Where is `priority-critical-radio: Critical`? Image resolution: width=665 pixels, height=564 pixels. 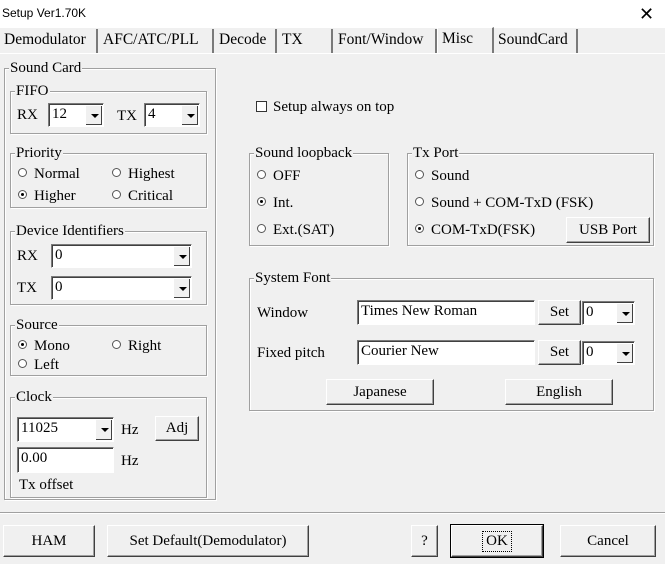 priority-critical-radio: Critical is located at coordinates (142, 196).